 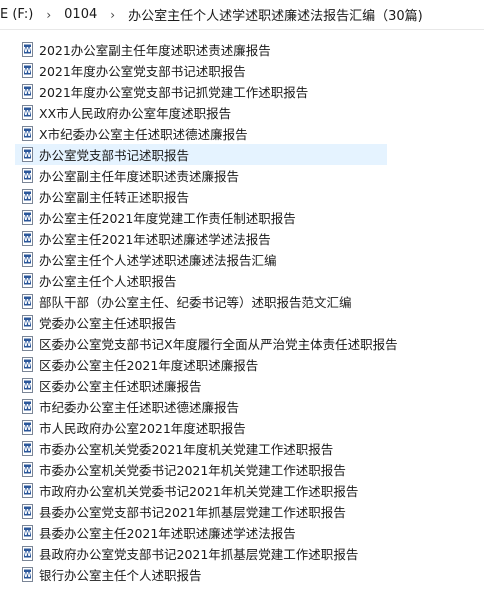 What do you see at coordinates (155, 50) in the screenshot?
I see `file-name: 2021办公室副主任年度述职述责述廉报告` at bounding box center [155, 50].